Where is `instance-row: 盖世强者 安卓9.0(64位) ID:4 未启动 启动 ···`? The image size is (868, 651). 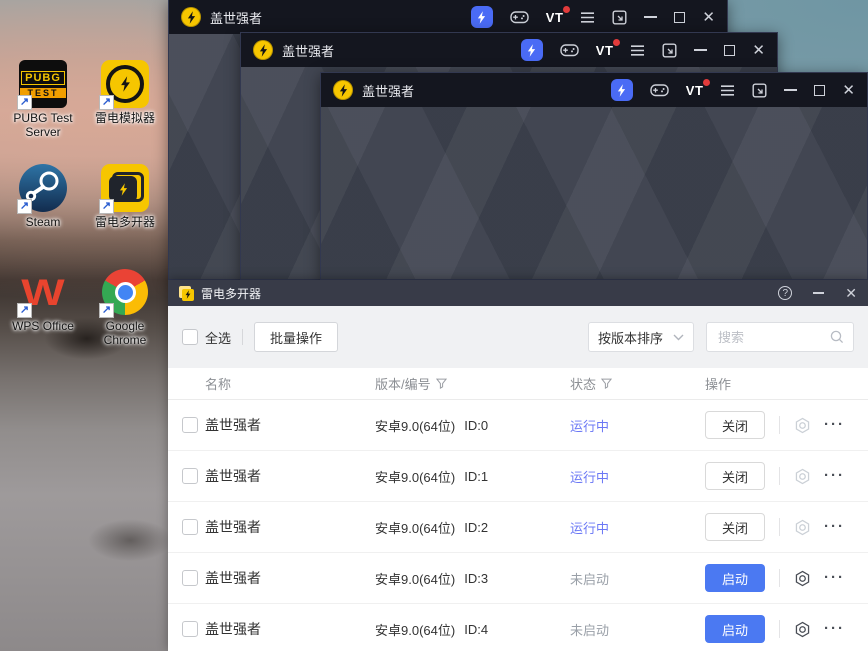 instance-row: 盖世强者 安卓9.0(64位) ID:4 未启动 启动 ··· is located at coordinates (518, 627).